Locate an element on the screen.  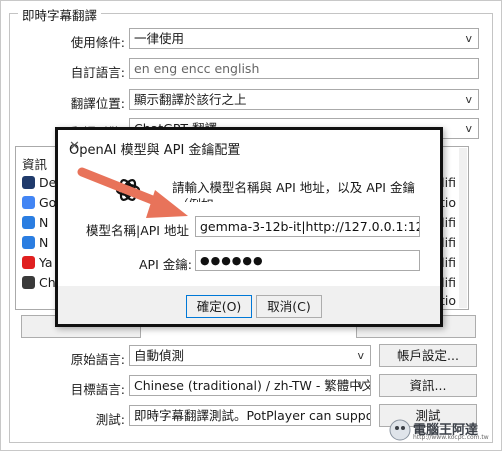
dialog-footer: 確定(O) 取消(C) is located at coordinates (249, 305).